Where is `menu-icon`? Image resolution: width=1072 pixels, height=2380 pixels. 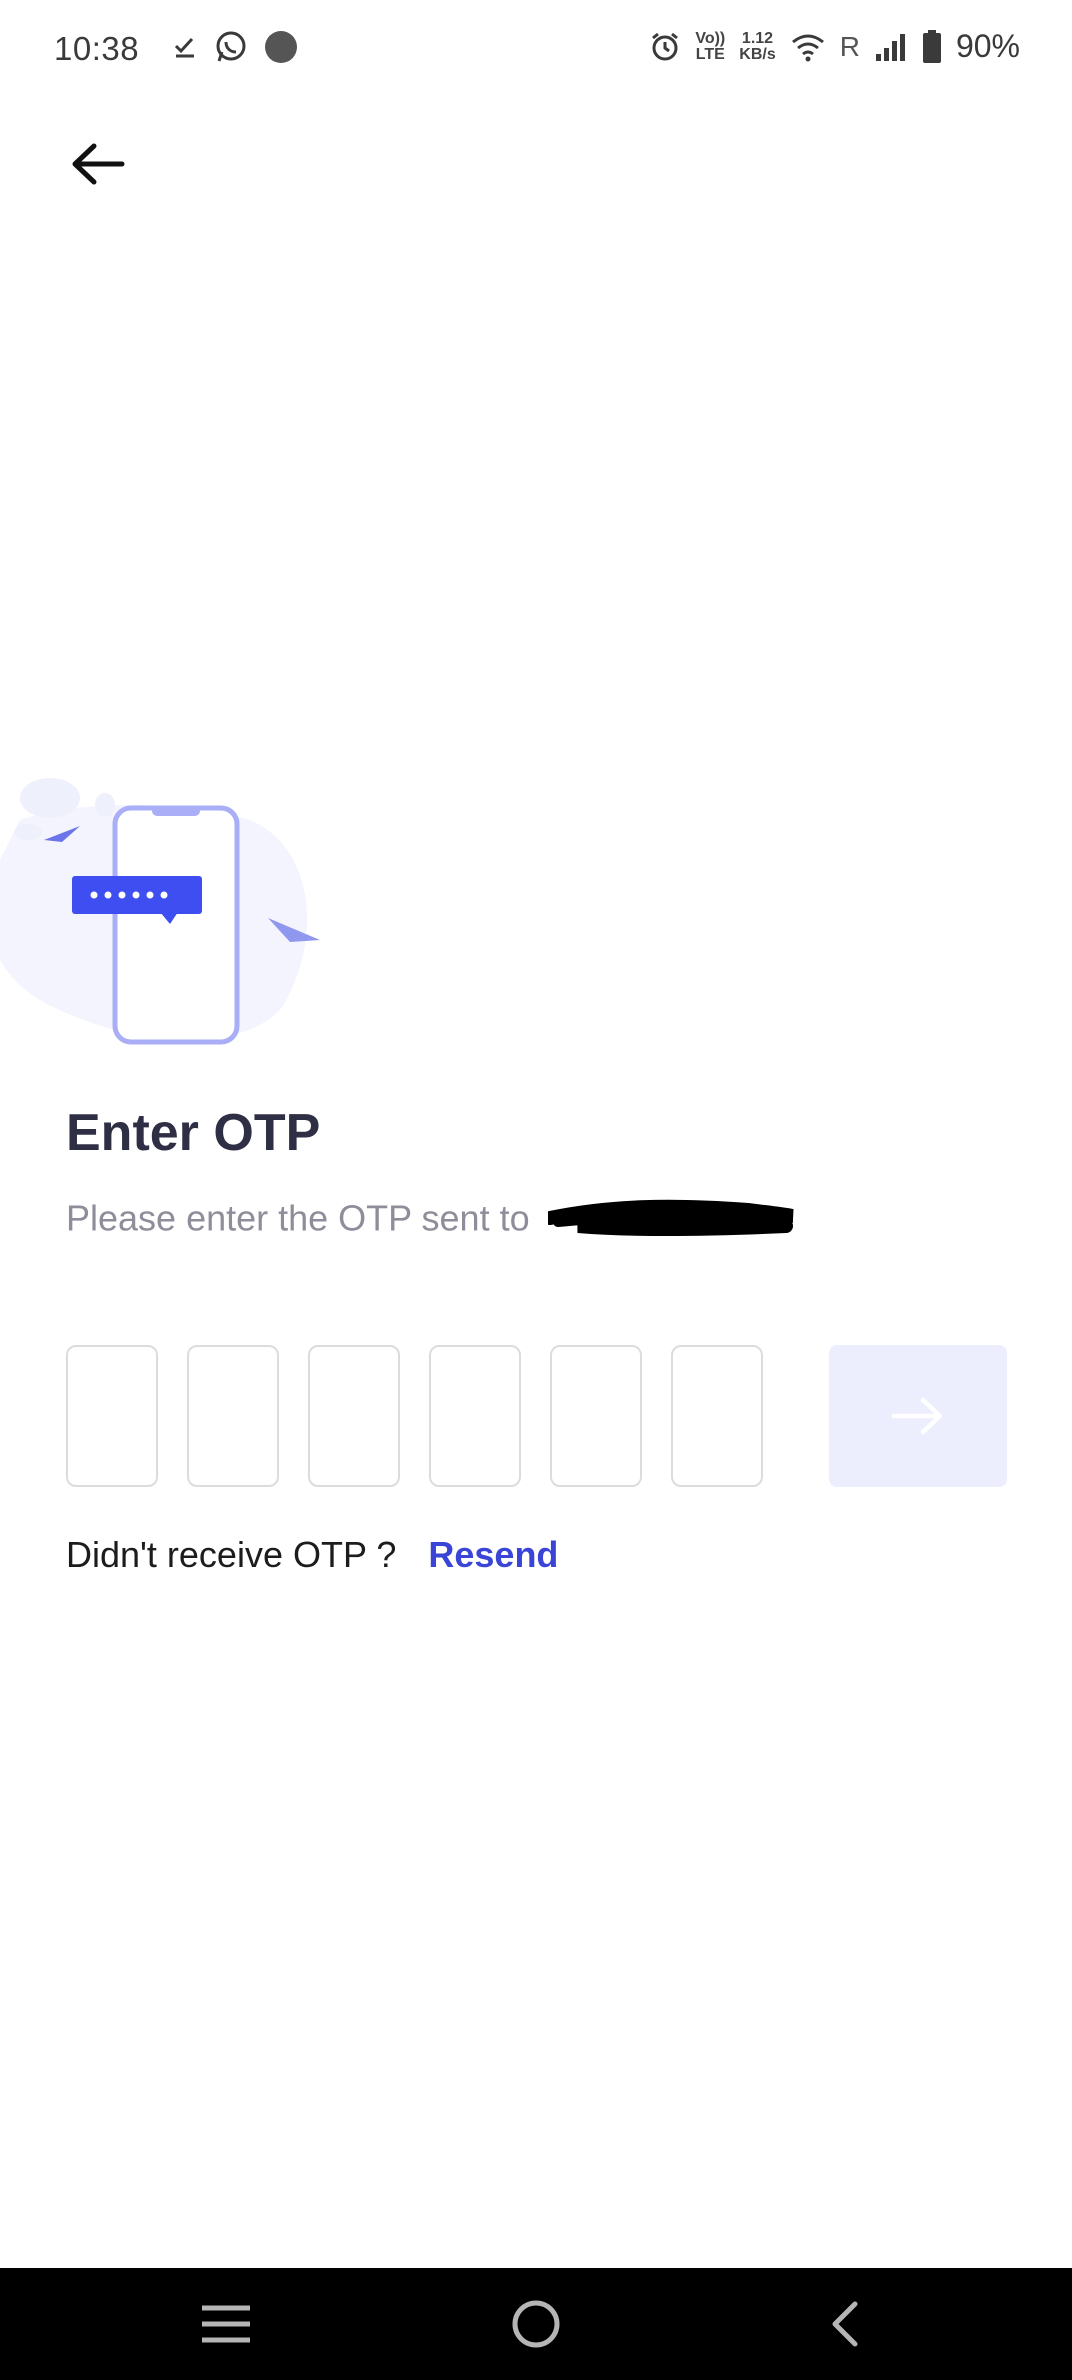
menu-icon is located at coordinates (226, 2324).